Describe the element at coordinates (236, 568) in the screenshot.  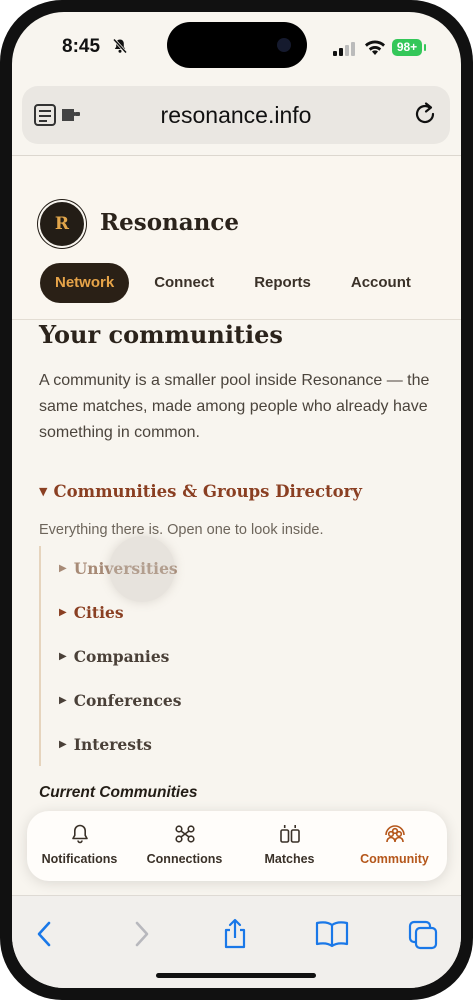
I see `directory-item-universities: ▶ Universities` at that location.